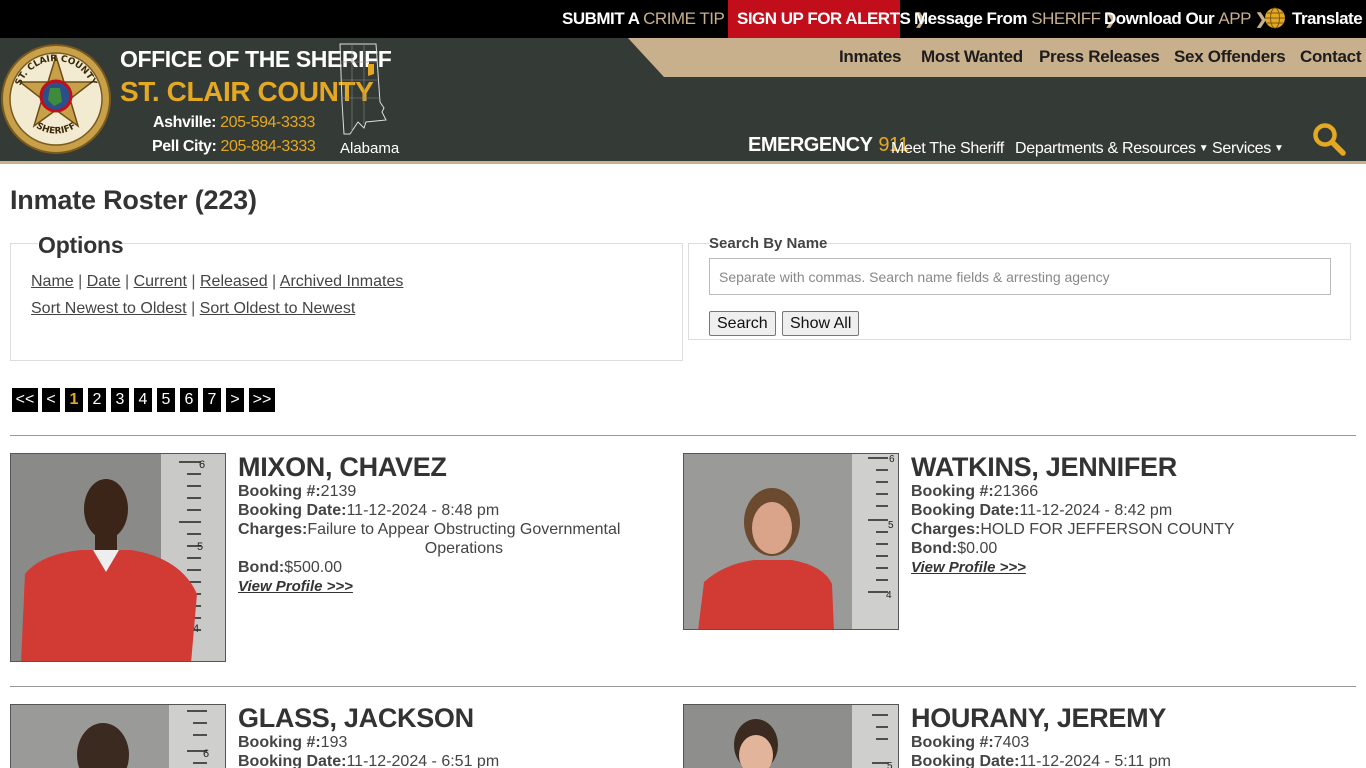 Image resolution: width=1366 pixels, height=768 pixels. What do you see at coordinates (363, 89) in the screenshot?
I see `alabama-map-icon` at bounding box center [363, 89].